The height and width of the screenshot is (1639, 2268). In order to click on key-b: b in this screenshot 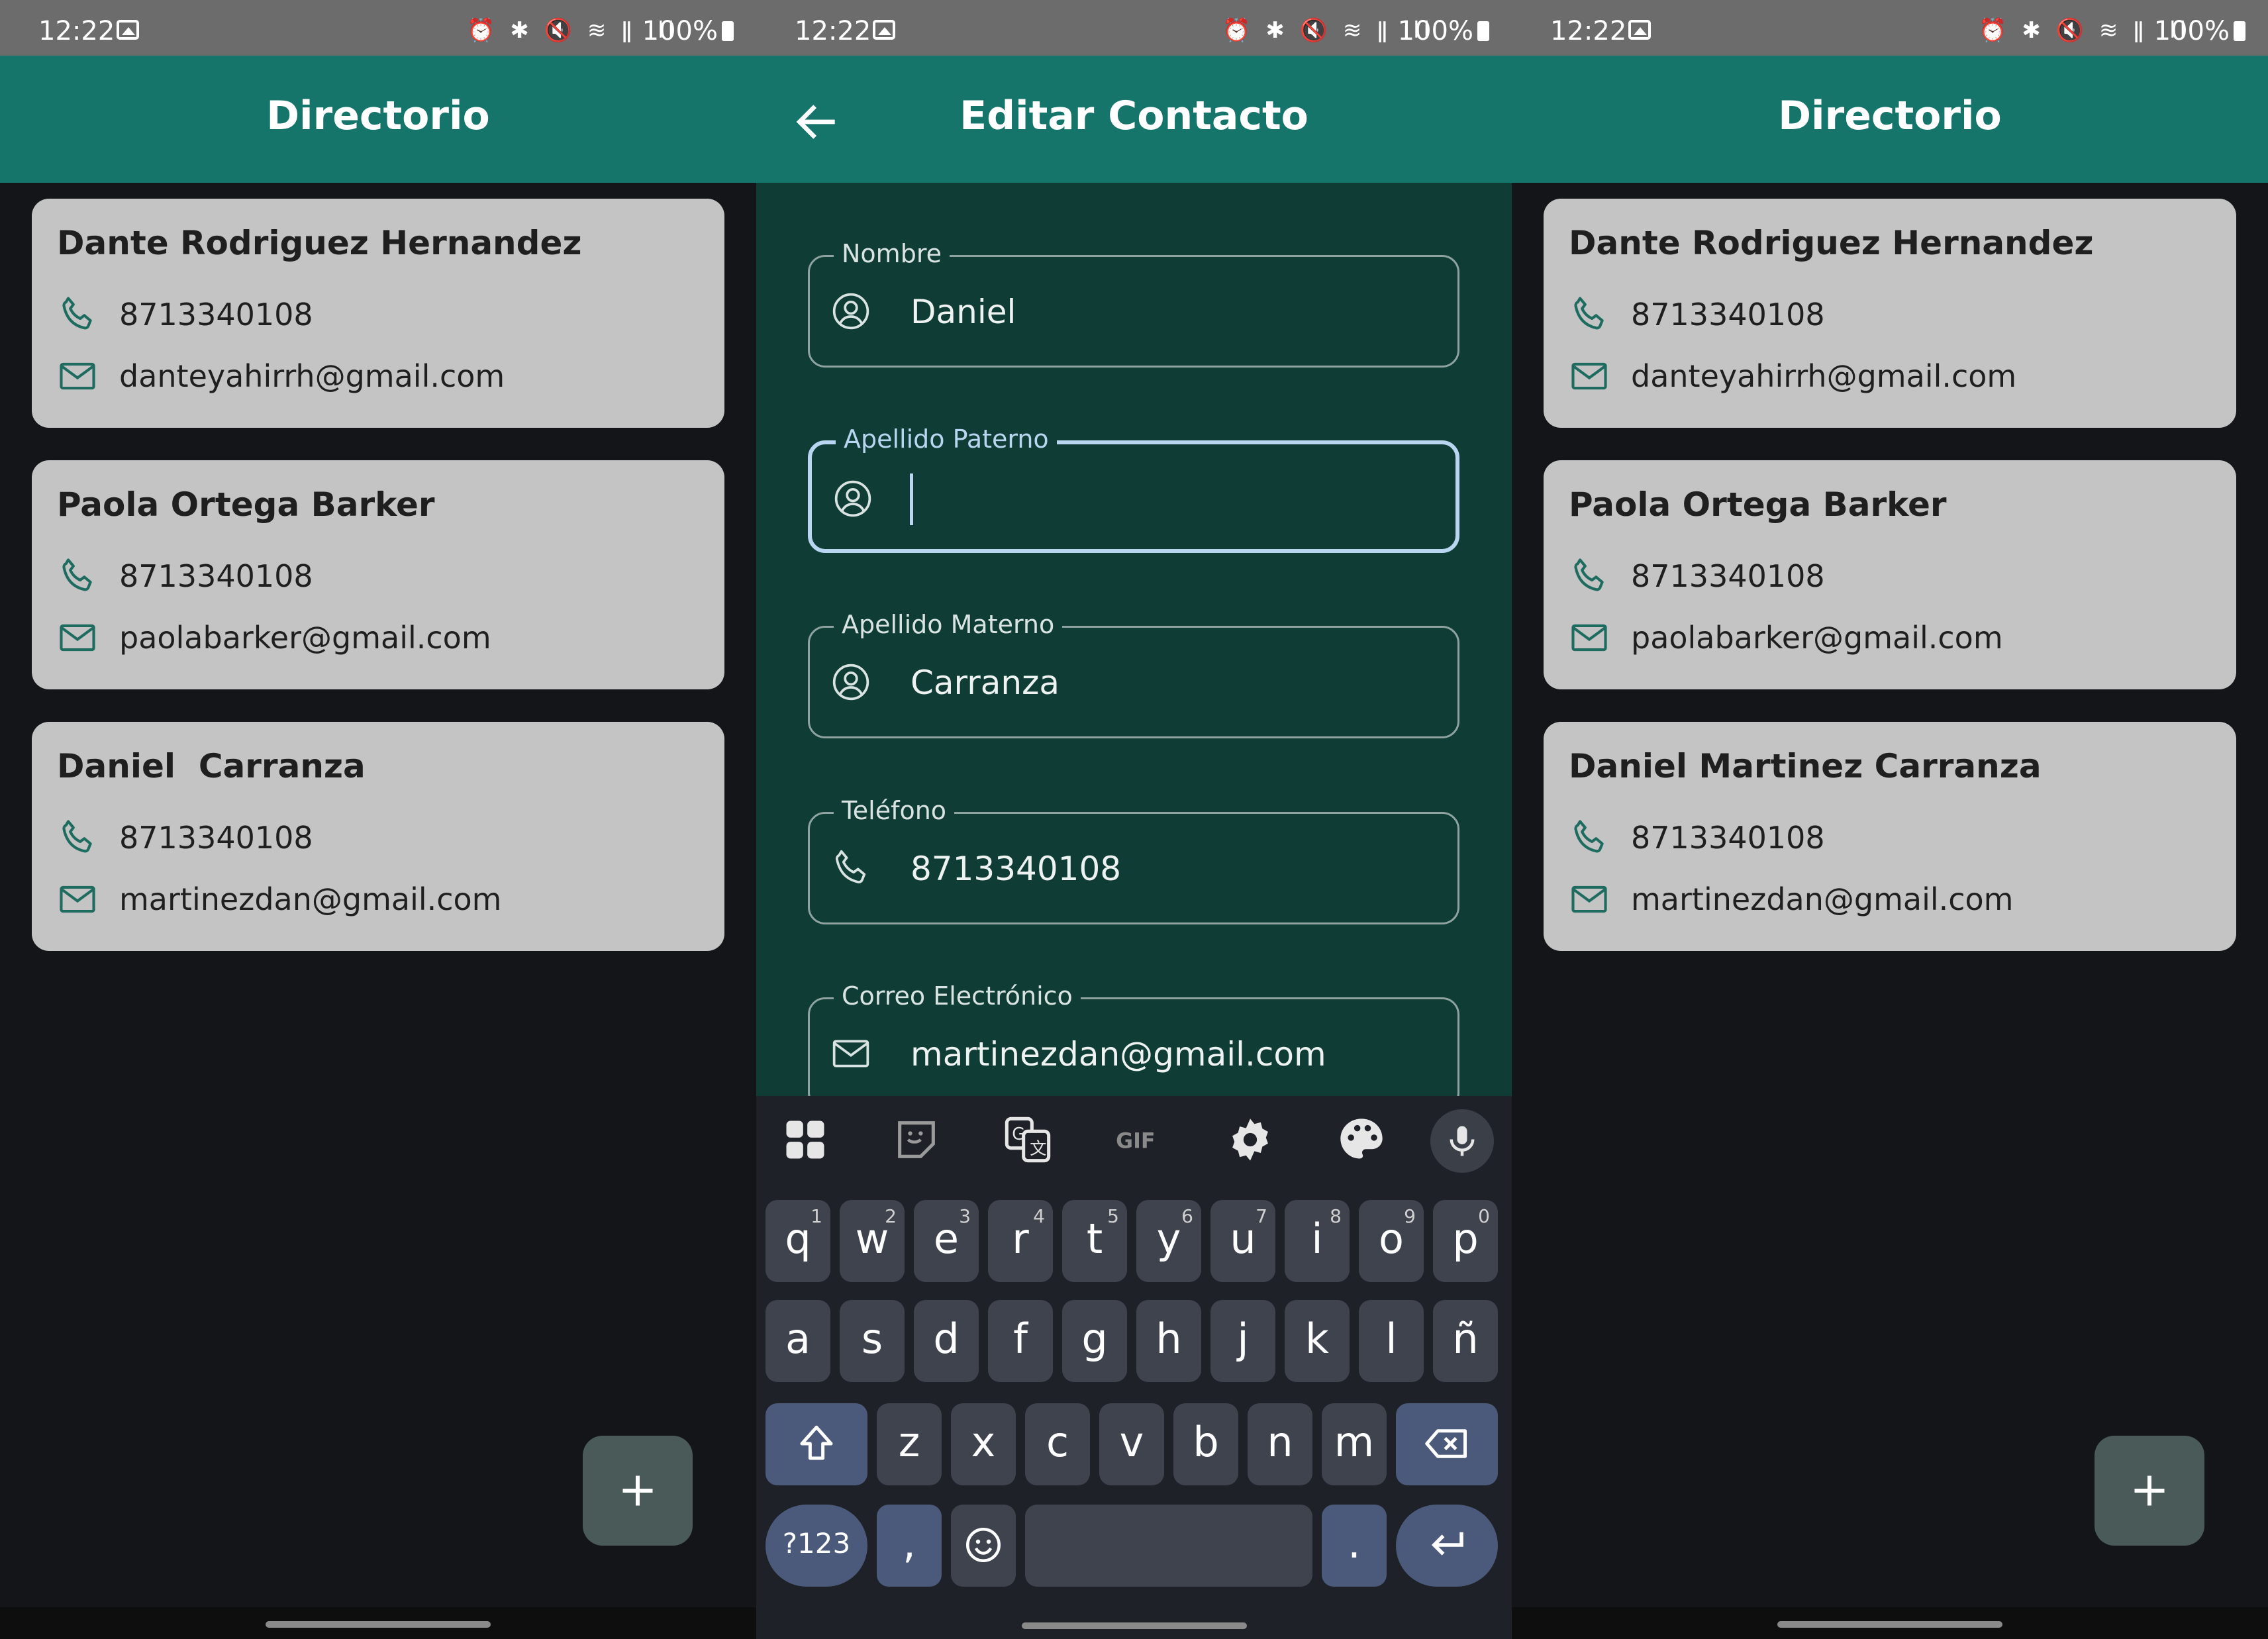, I will do `click(1205, 1444)`.